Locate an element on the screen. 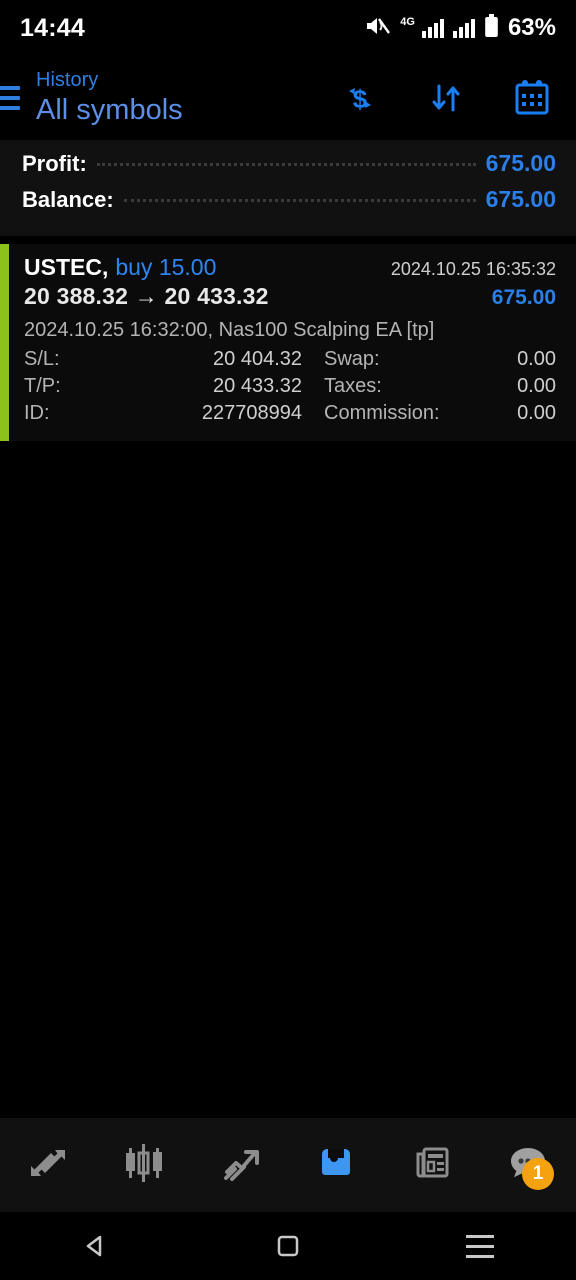  nav-chat: 1 is located at coordinates (528, 1165).